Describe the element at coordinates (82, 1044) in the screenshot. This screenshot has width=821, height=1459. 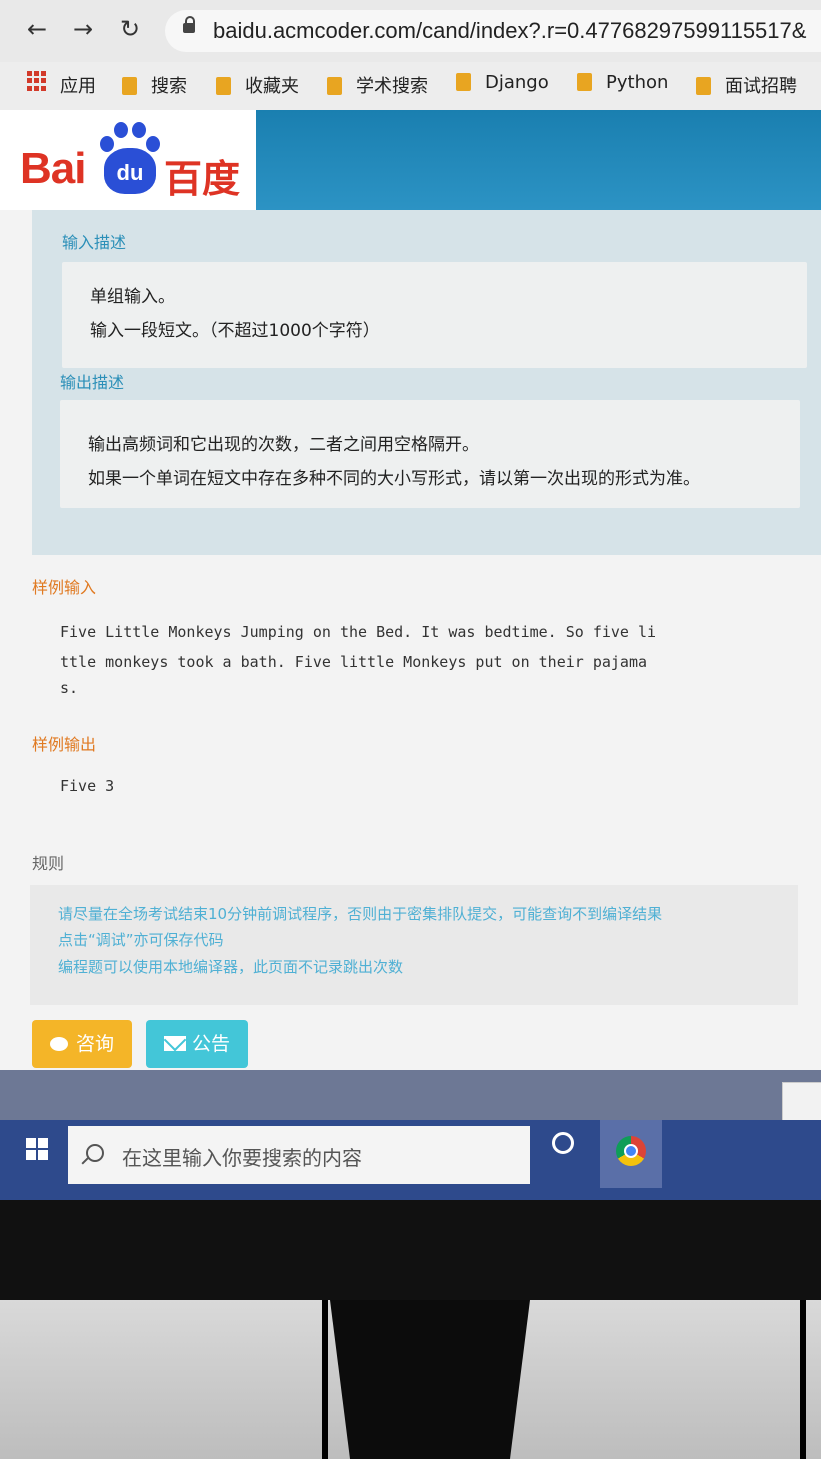
I see `consult-button: 咨询` at that location.